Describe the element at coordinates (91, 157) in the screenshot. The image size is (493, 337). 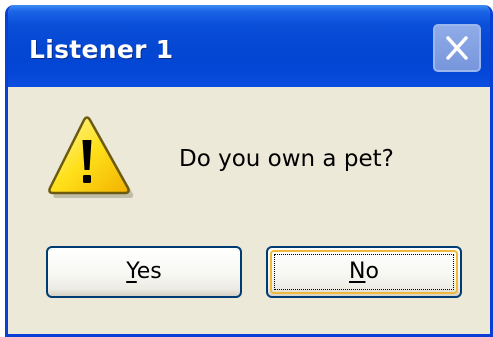
I see `warning-icon` at that location.